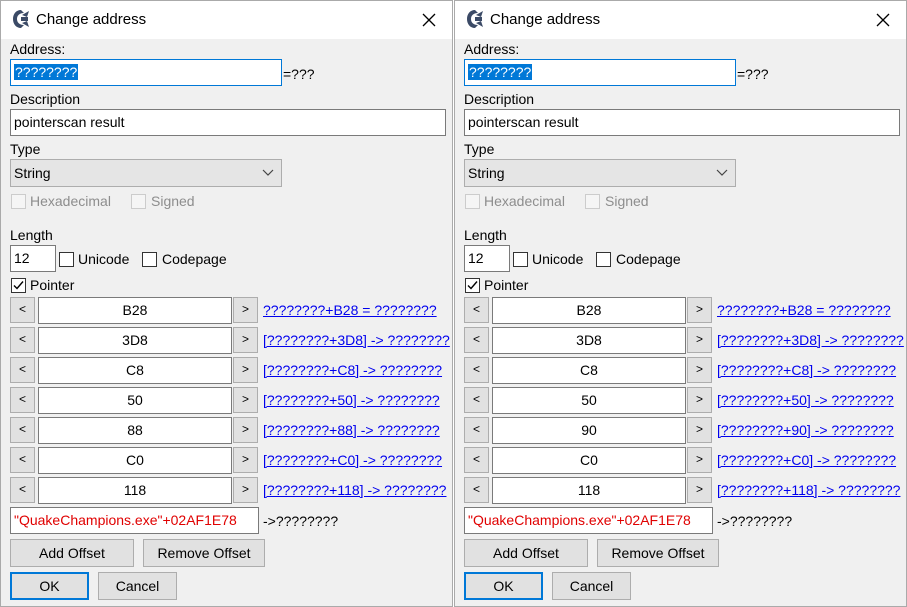 Image resolution: width=907 pixels, height=607 pixels. I want to click on description-value: pointerscan result, so click(523, 122).